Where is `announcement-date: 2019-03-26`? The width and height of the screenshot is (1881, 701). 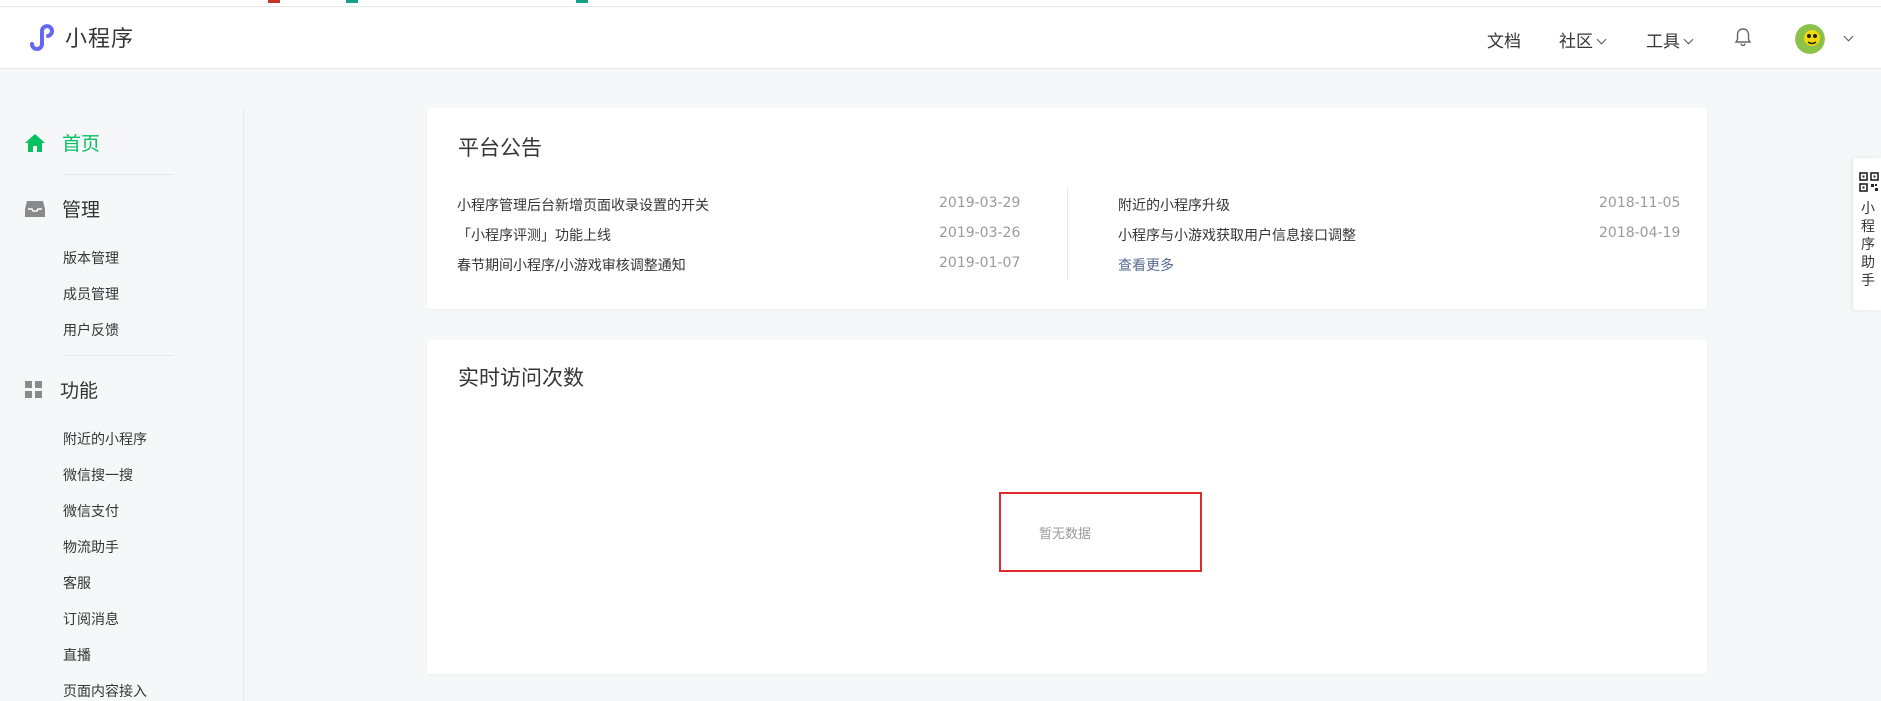 announcement-date: 2019-03-26 is located at coordinates (980, 233).